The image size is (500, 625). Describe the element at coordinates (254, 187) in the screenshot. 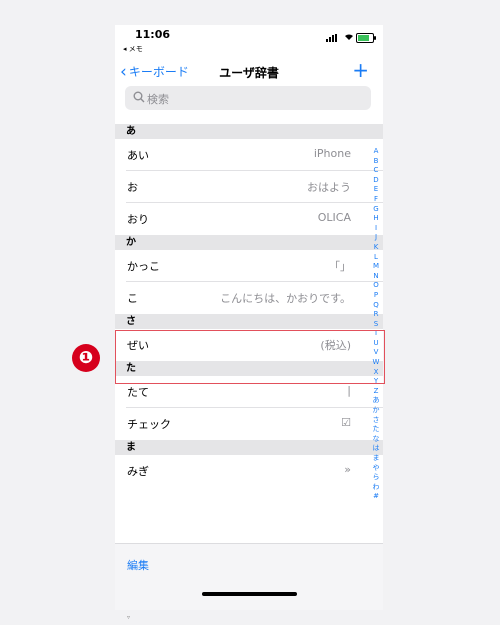

I see `list-item: お おはよう` at that location.